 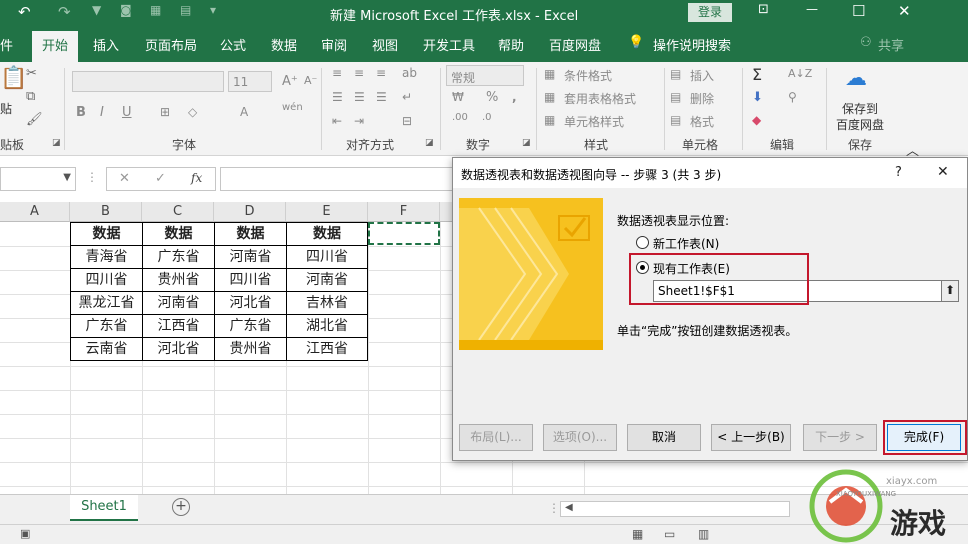 I want to click on font-size-combo: 11, so click(x=250, y=81).